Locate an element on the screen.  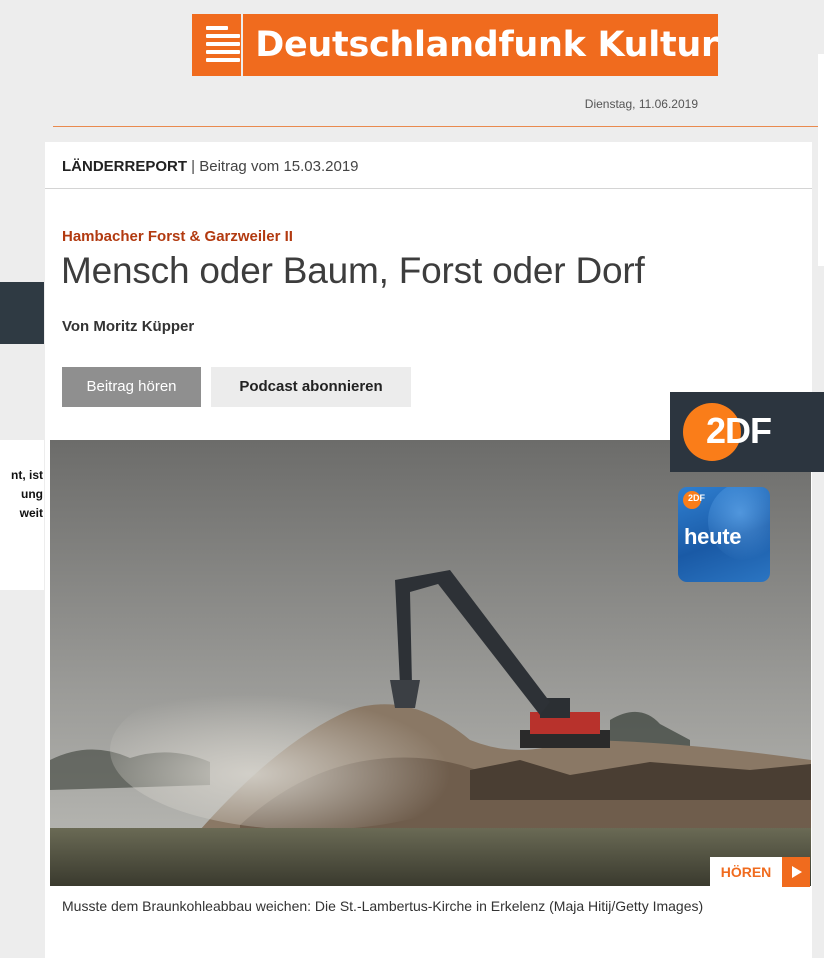
header-date: Dienstag, 11.06.2019 is located at coordinates (641, 104).